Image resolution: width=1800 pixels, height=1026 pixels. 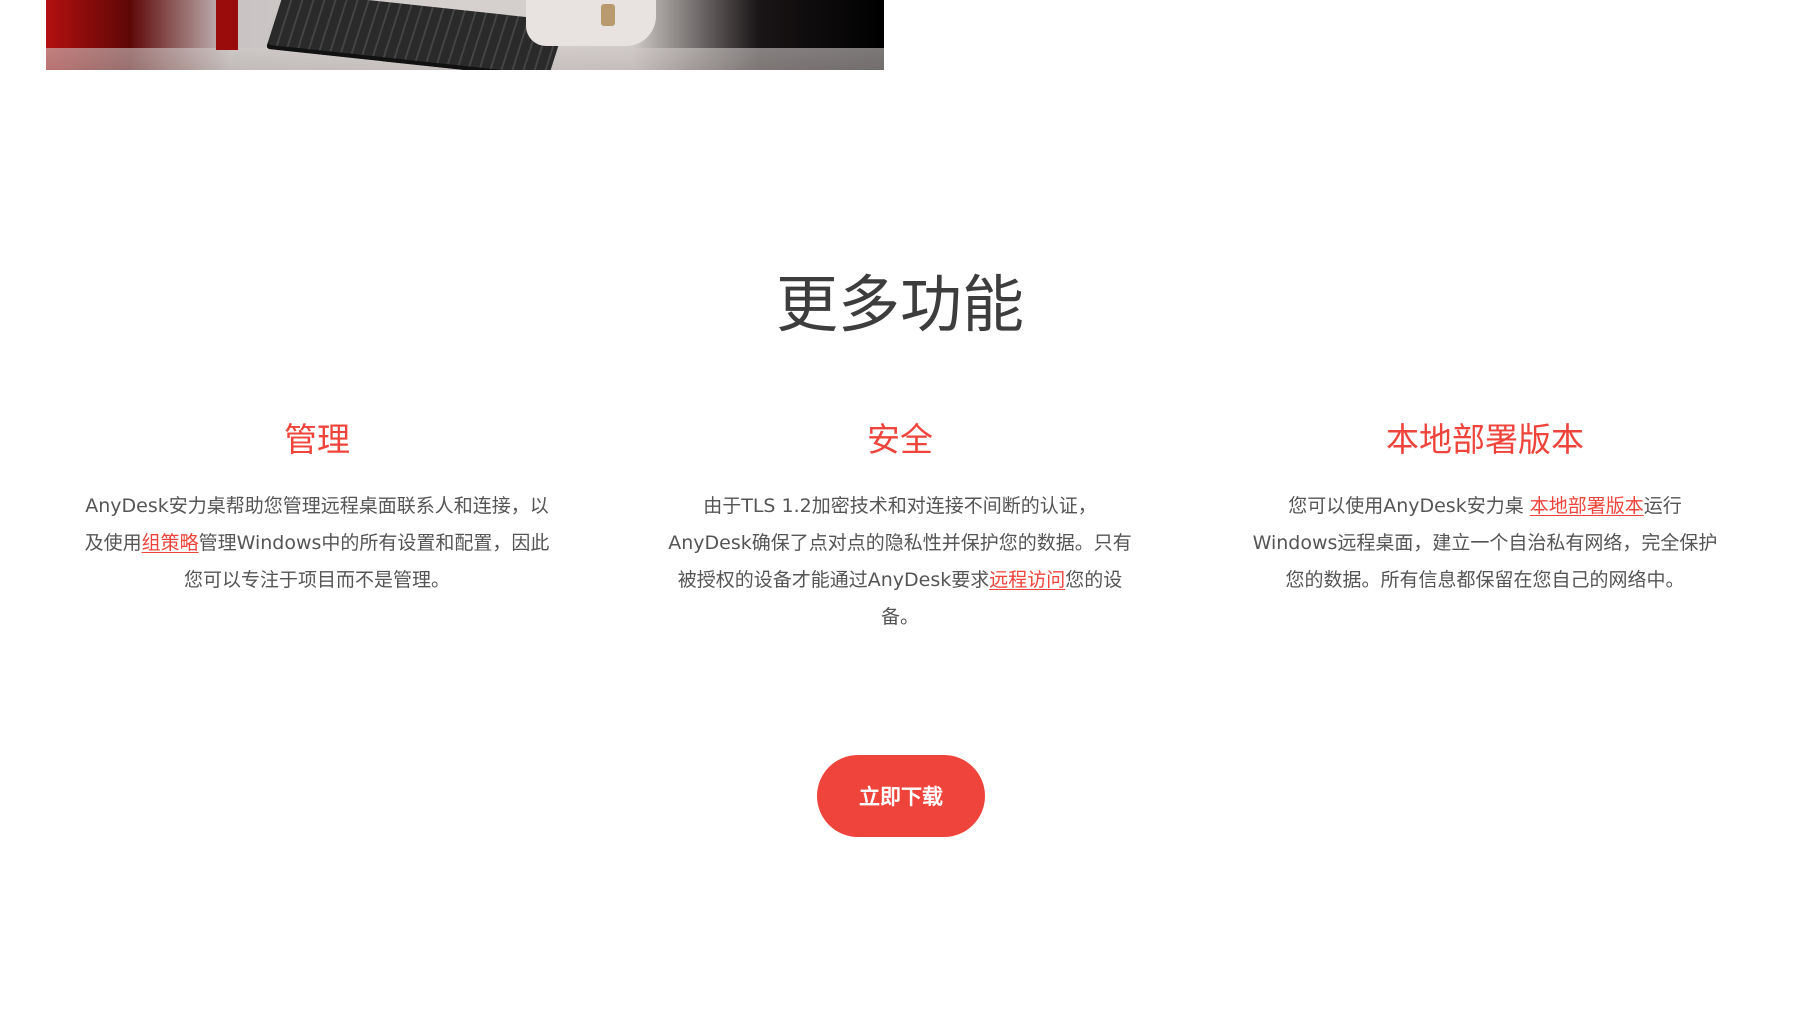 What do you see at coordinates (1587, 506) in the screenshot?
I see `on-premises-link: 本地部署版本` at bounding box center [1587, 506].